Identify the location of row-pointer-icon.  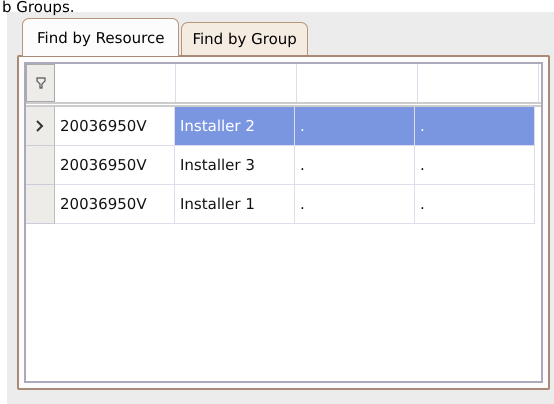
(40, 126).